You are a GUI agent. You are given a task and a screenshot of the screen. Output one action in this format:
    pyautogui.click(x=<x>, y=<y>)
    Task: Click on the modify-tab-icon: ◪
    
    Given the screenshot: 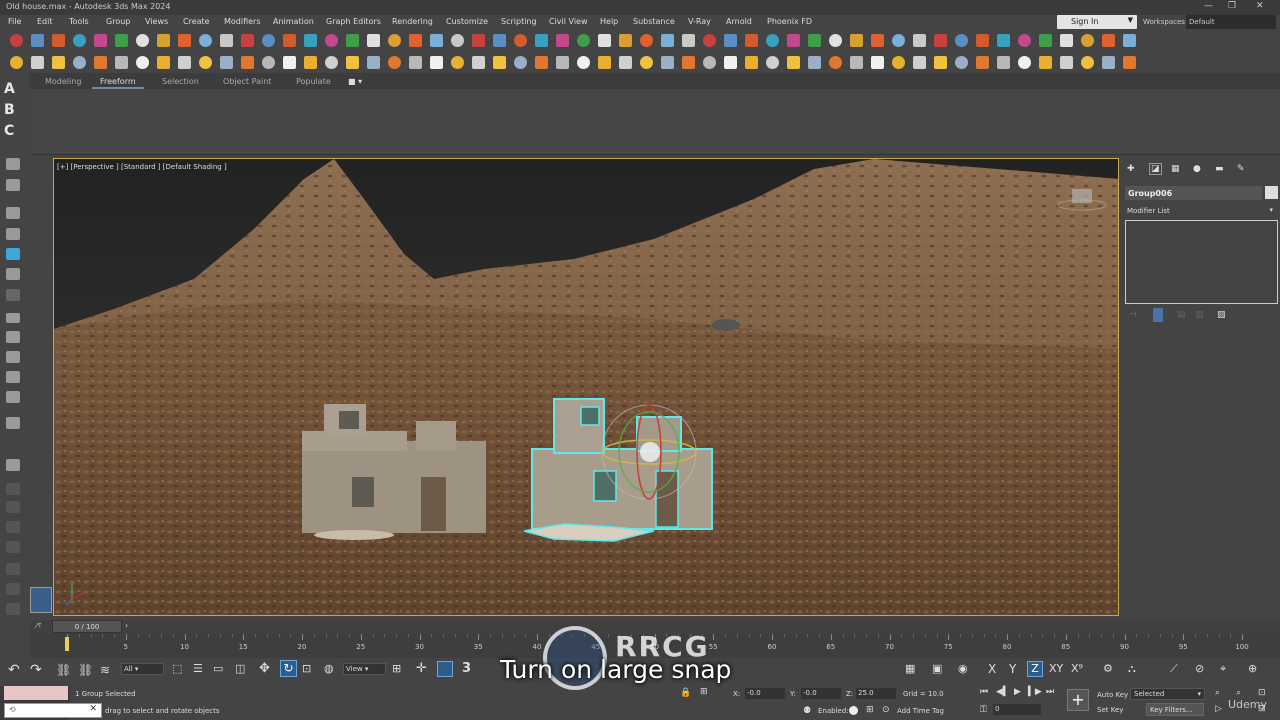 What is the action you would take?
    pyautogui.click(x=1155, y=169)
    